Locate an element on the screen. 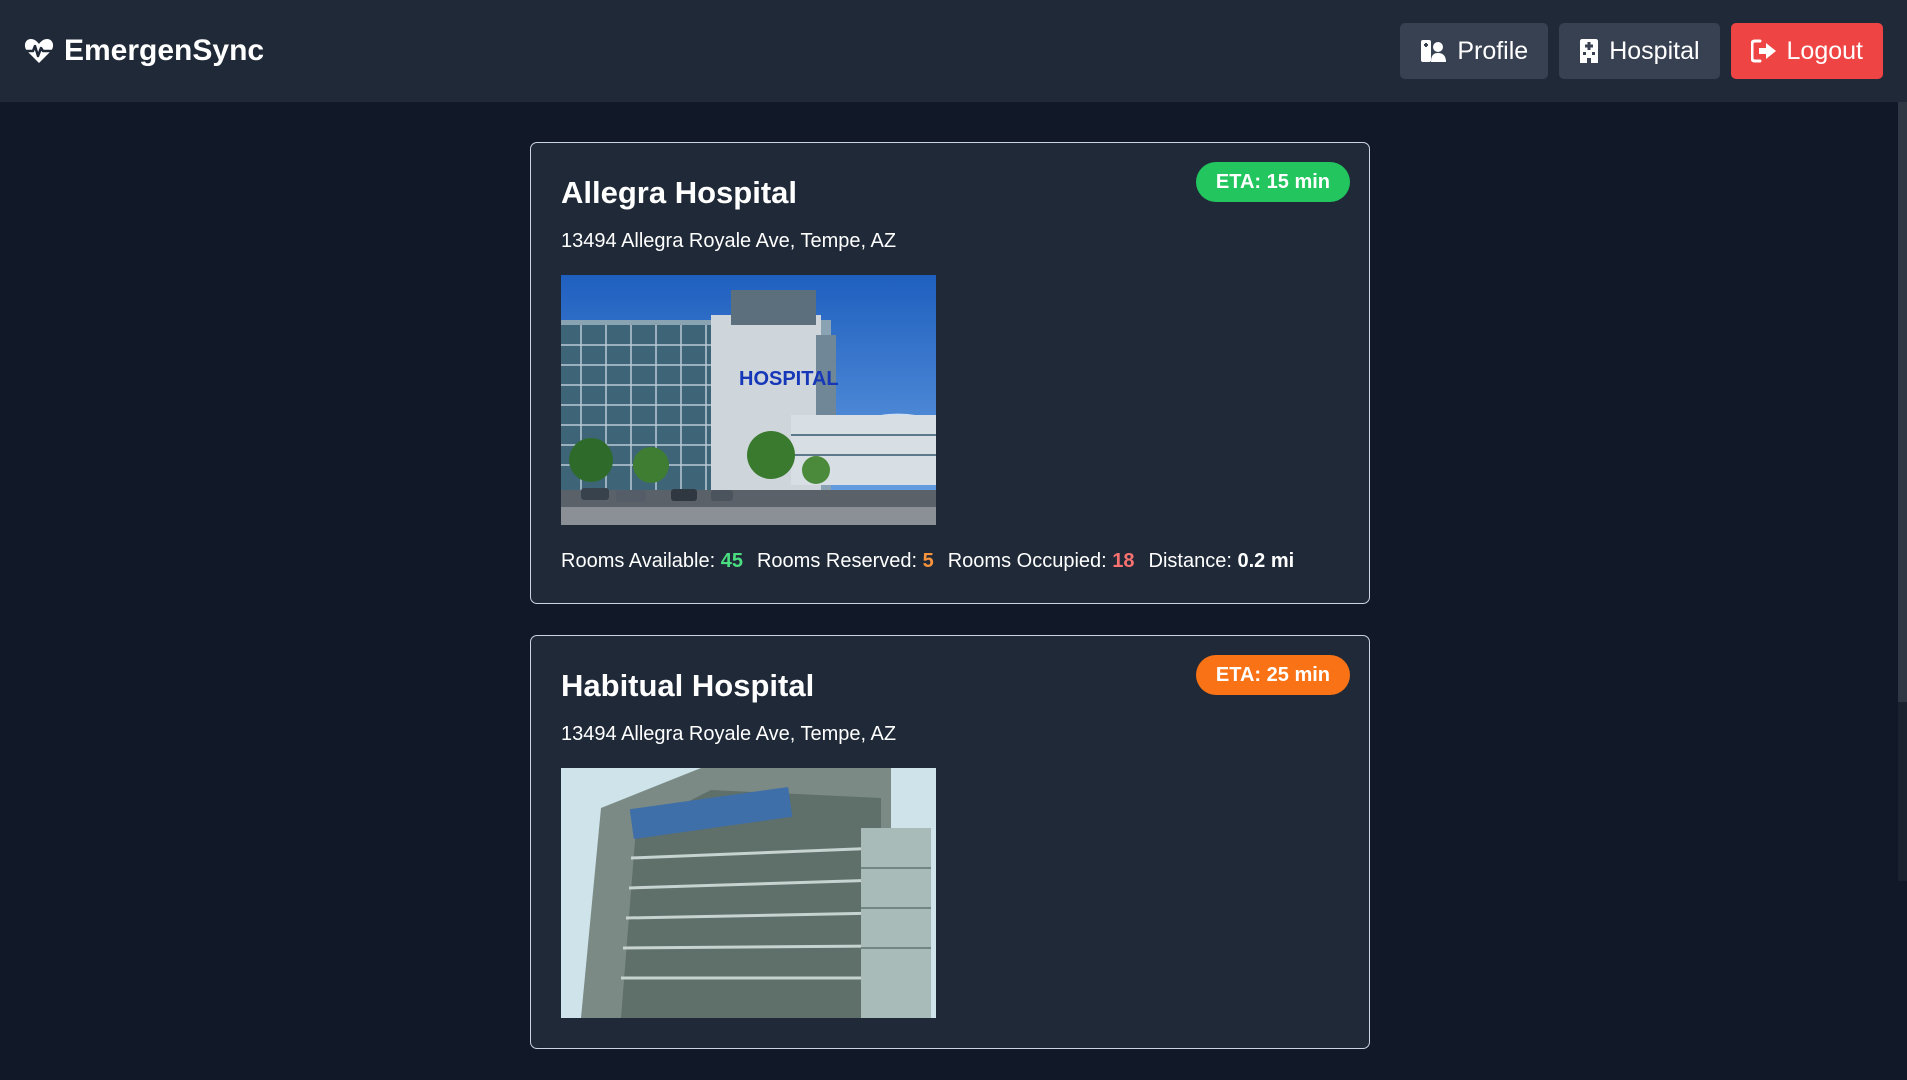  page-scrollbar is located at coordinates (1902, 491).